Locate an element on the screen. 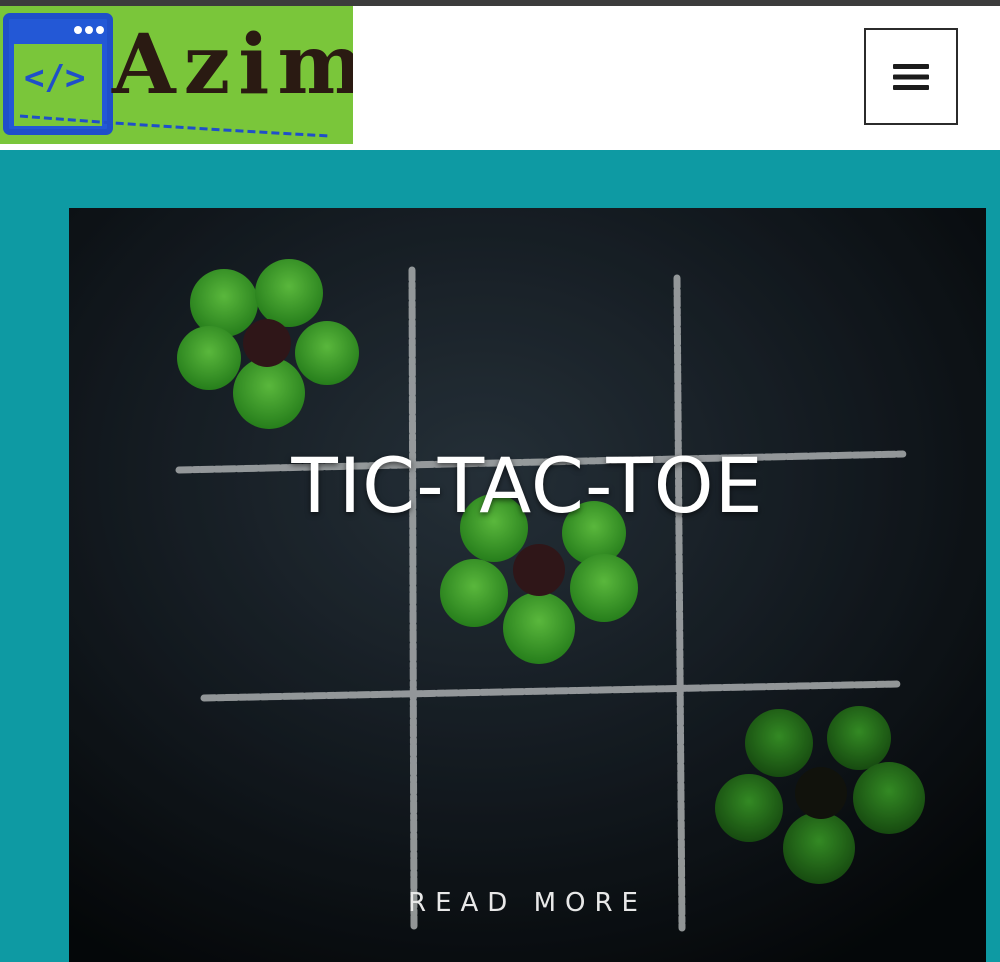 The height and width of the screenshot is (962, 1000). site-logo: </> Azim is located at coordinates (176, 75).